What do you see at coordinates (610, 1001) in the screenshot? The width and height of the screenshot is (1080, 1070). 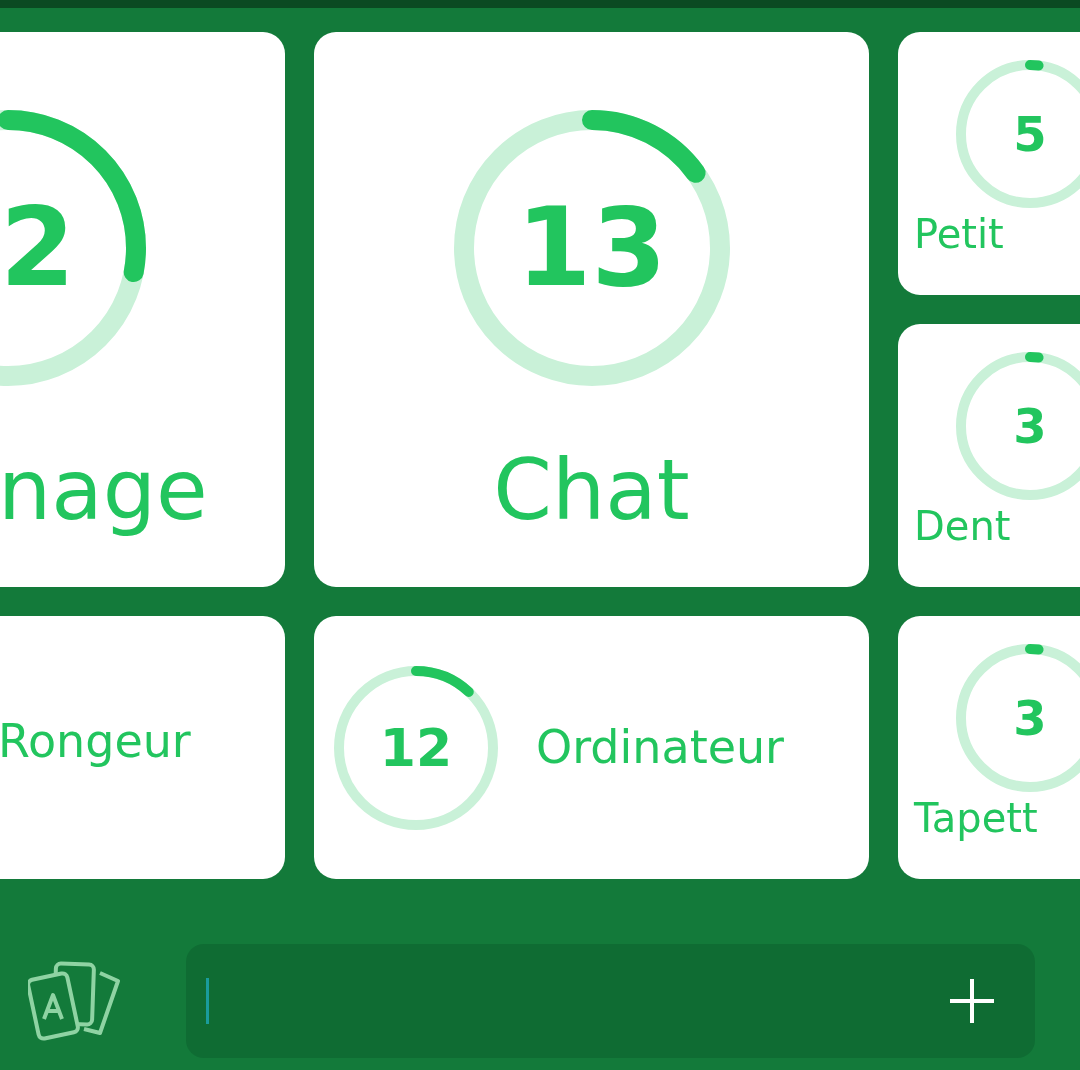 I see `input-field` at bounding box center [610, 1001].